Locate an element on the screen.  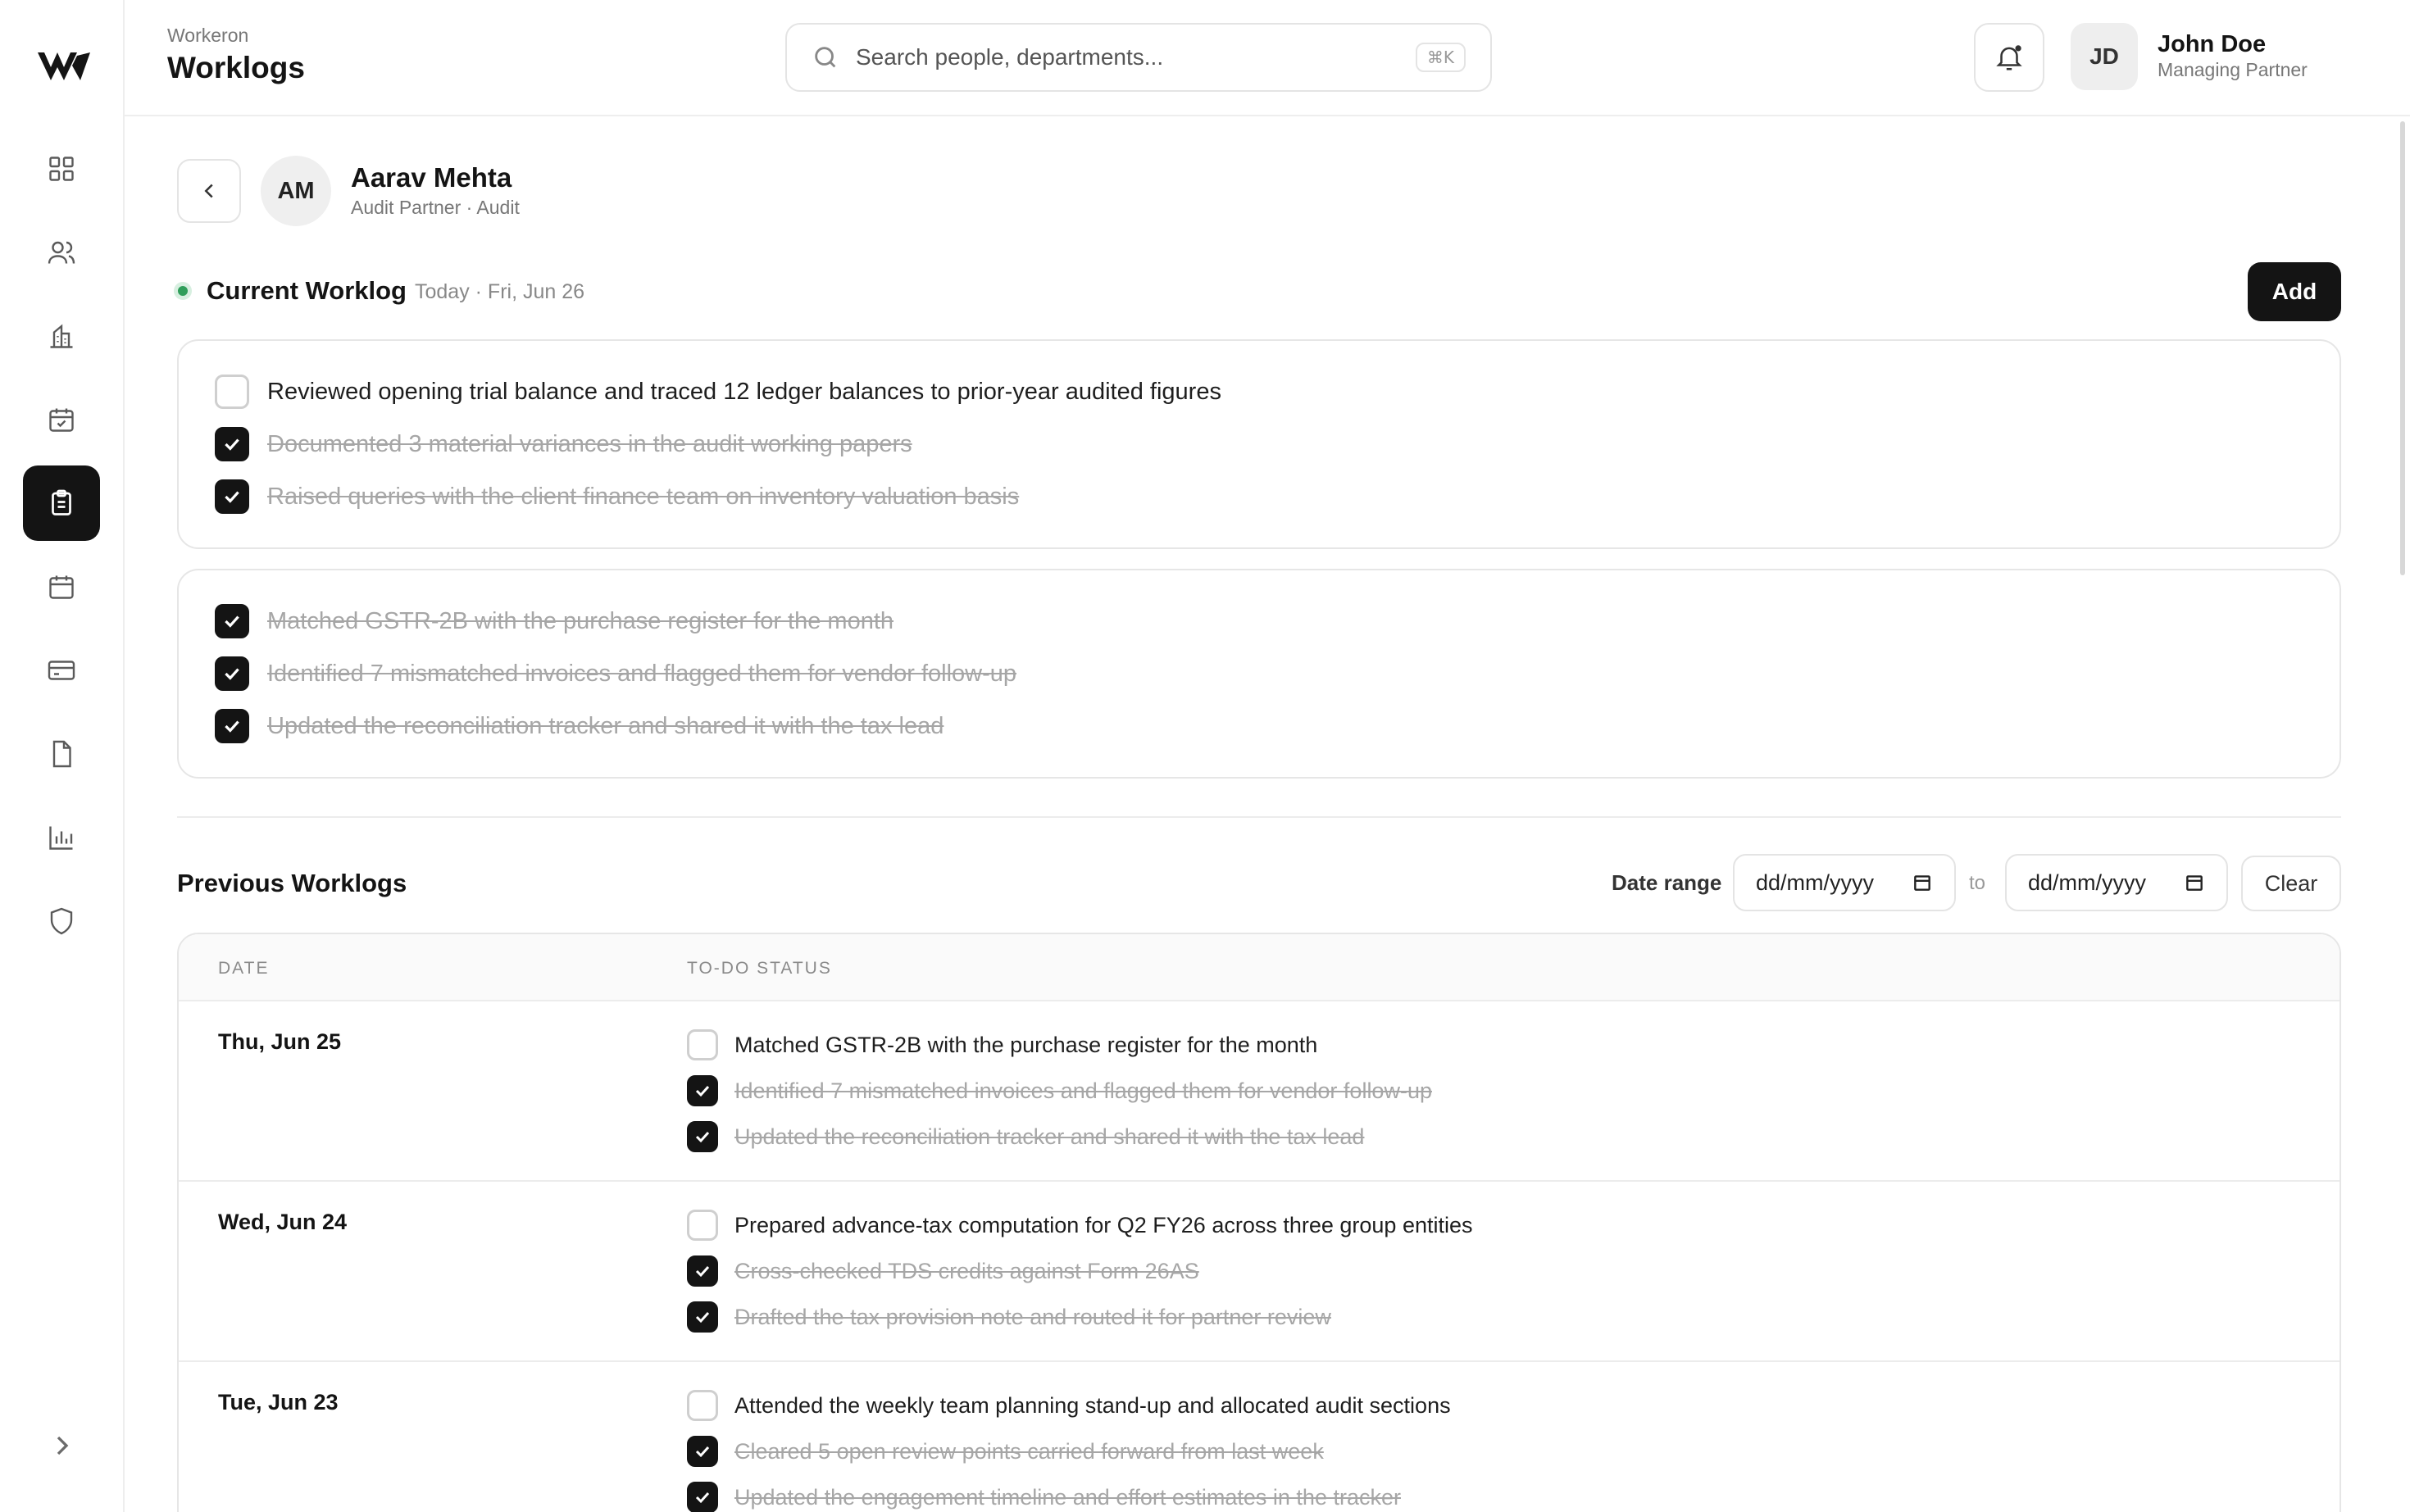
sidebar-item-payroll is located at coordinates (62, 670).